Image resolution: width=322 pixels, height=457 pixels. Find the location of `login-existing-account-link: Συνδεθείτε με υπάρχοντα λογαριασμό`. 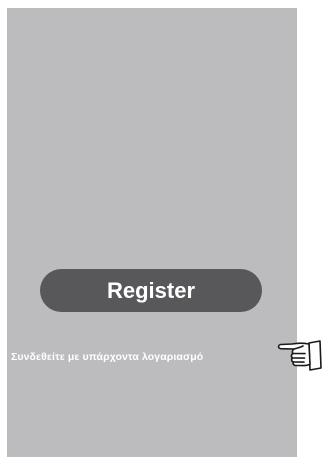

login-existing-account-link: Συνδεθείτε με υπάρχοντα λογαριασμό is located at coordinates (152, 357).